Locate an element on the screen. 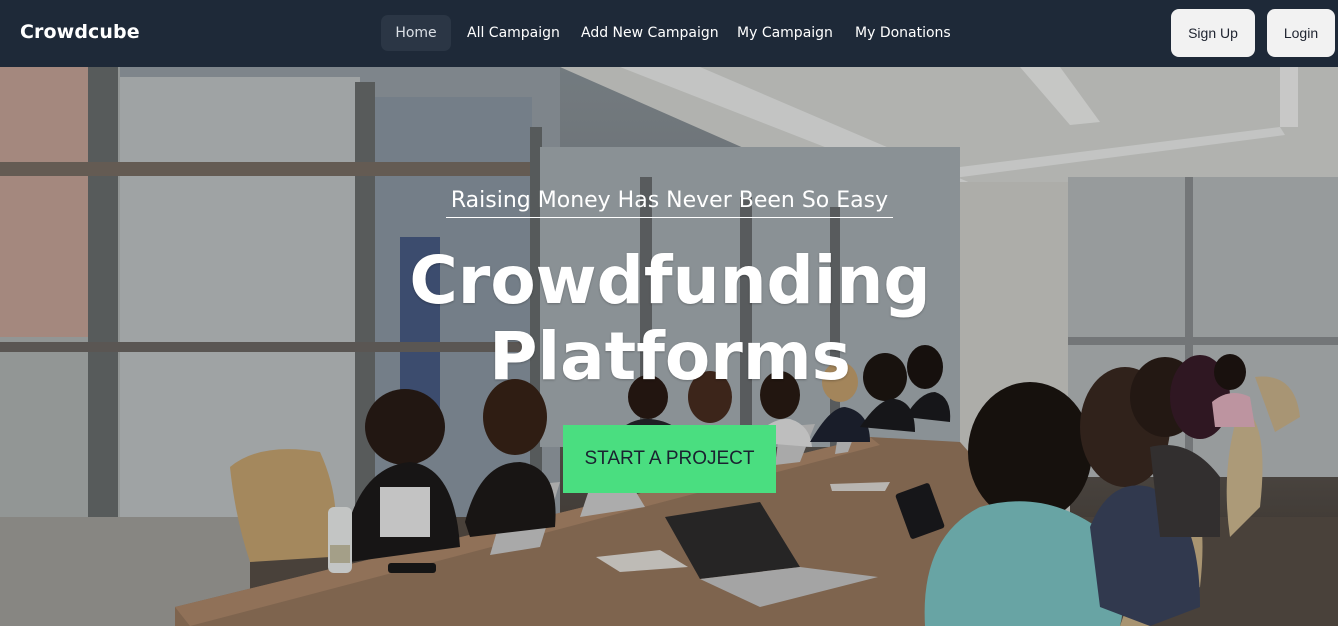 The height and width of the screenshot is (626, 1338). start-project-button: START A PROJECT is located at coordinates (669, 459).